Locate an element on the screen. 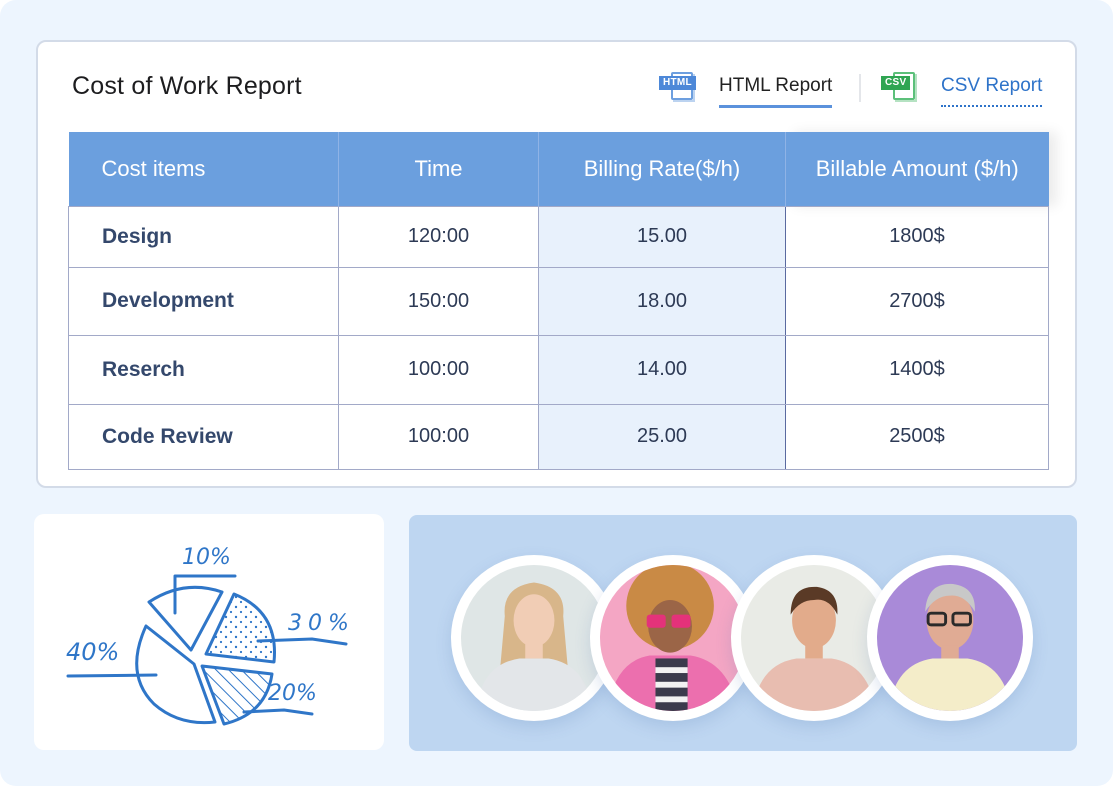 The image size is (1113, 786). export-tabs: HTML HTML Report CSV CSV Report is located at coordinates (865, 87).